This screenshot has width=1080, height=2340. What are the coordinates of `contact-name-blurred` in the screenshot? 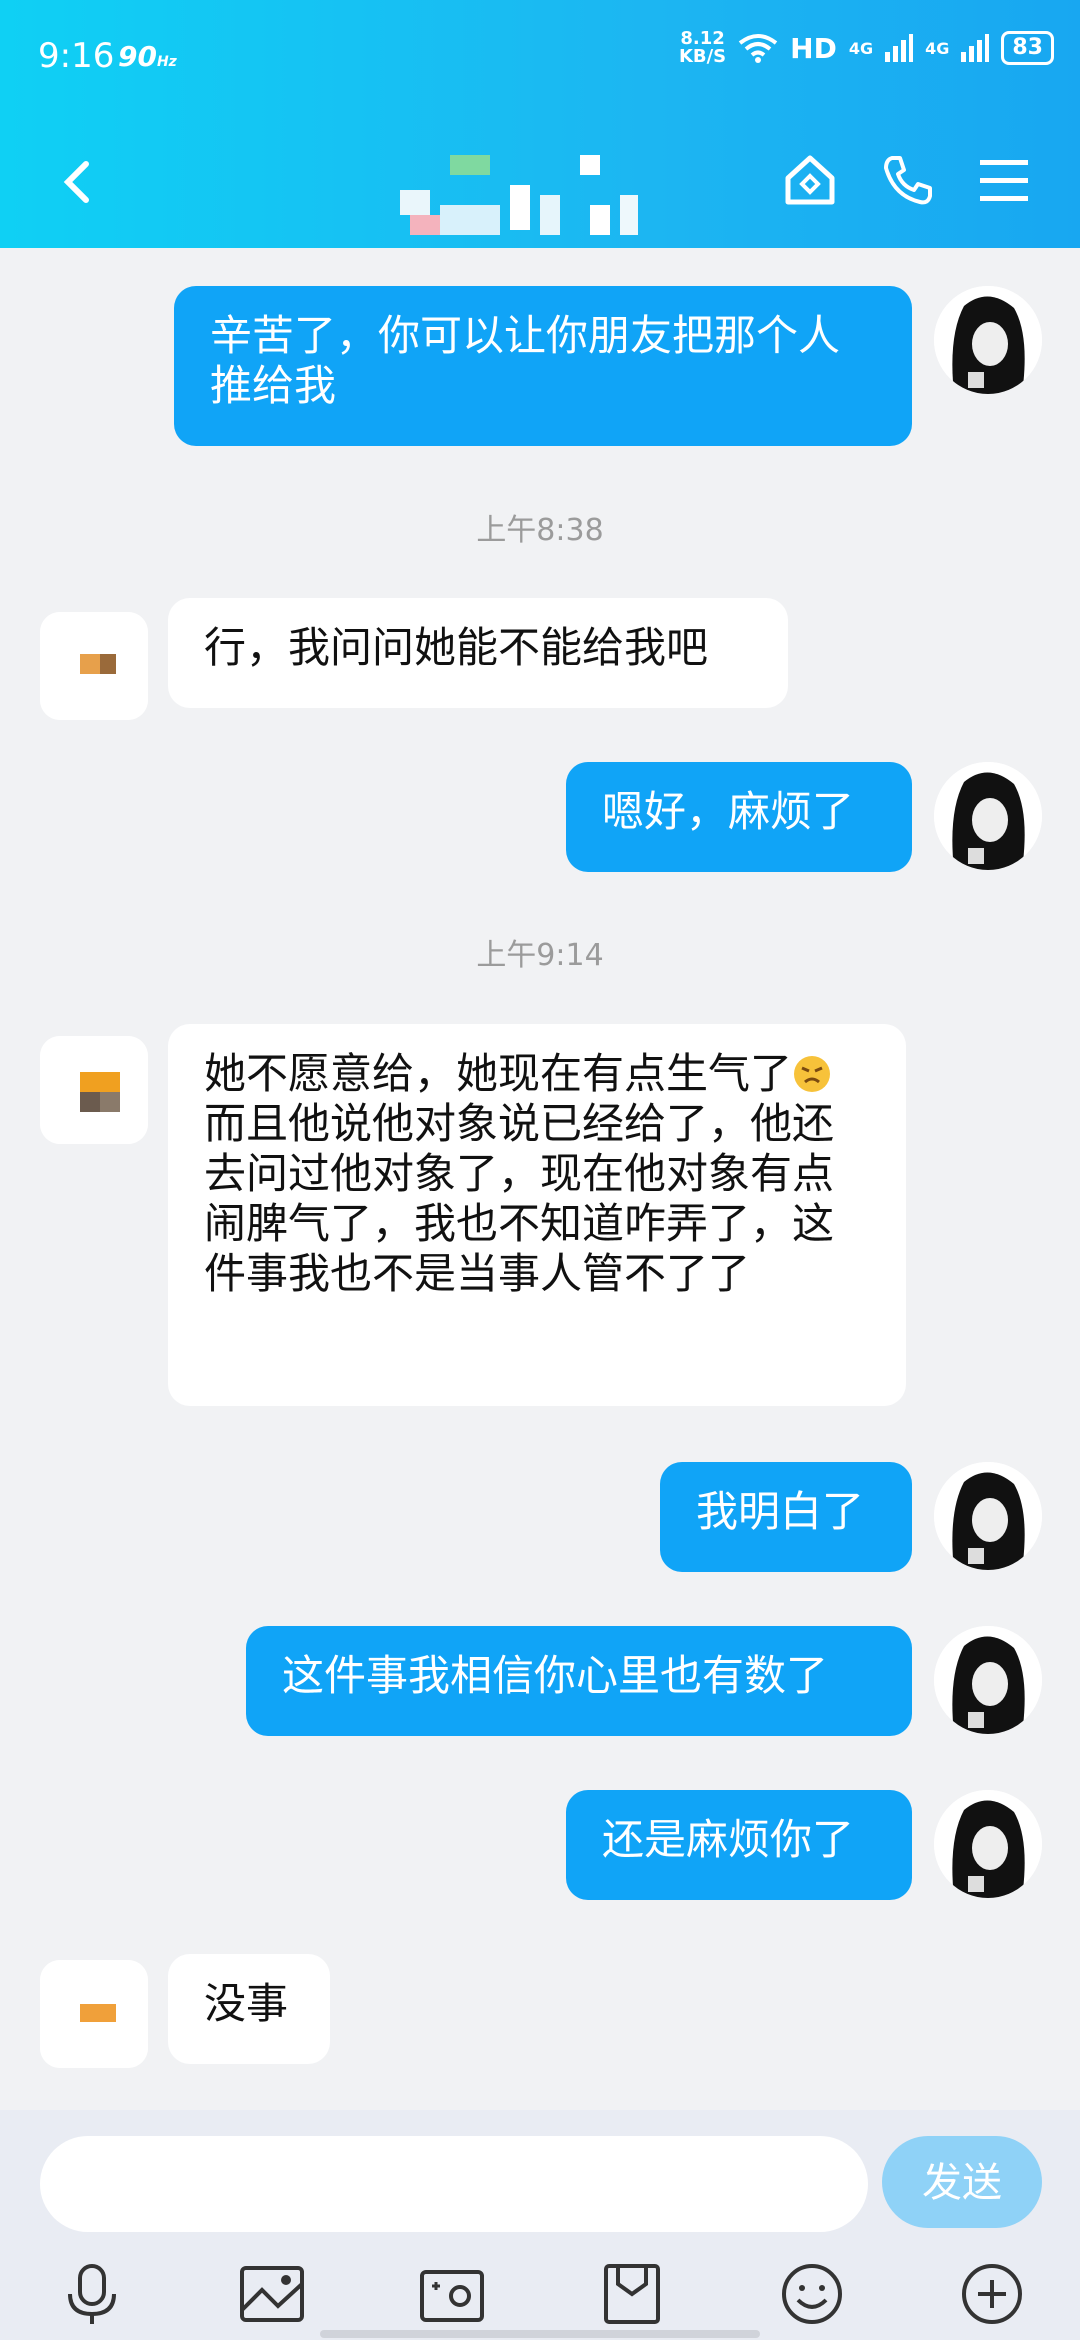 It's located at (550, 200).